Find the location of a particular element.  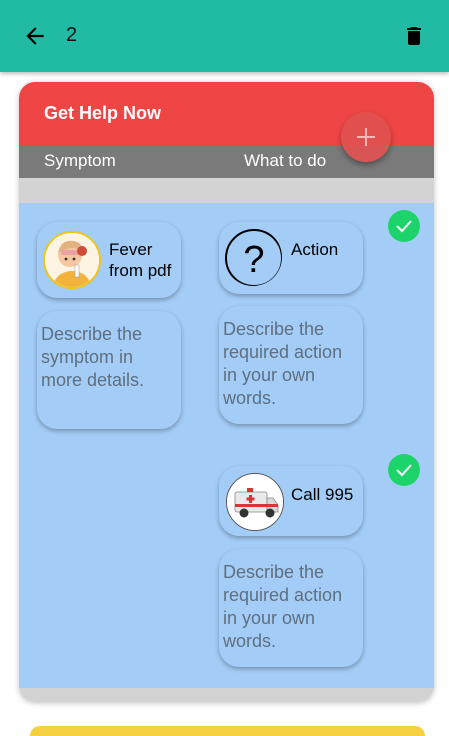

page-title: 2 is located at coordinates (72, 35).